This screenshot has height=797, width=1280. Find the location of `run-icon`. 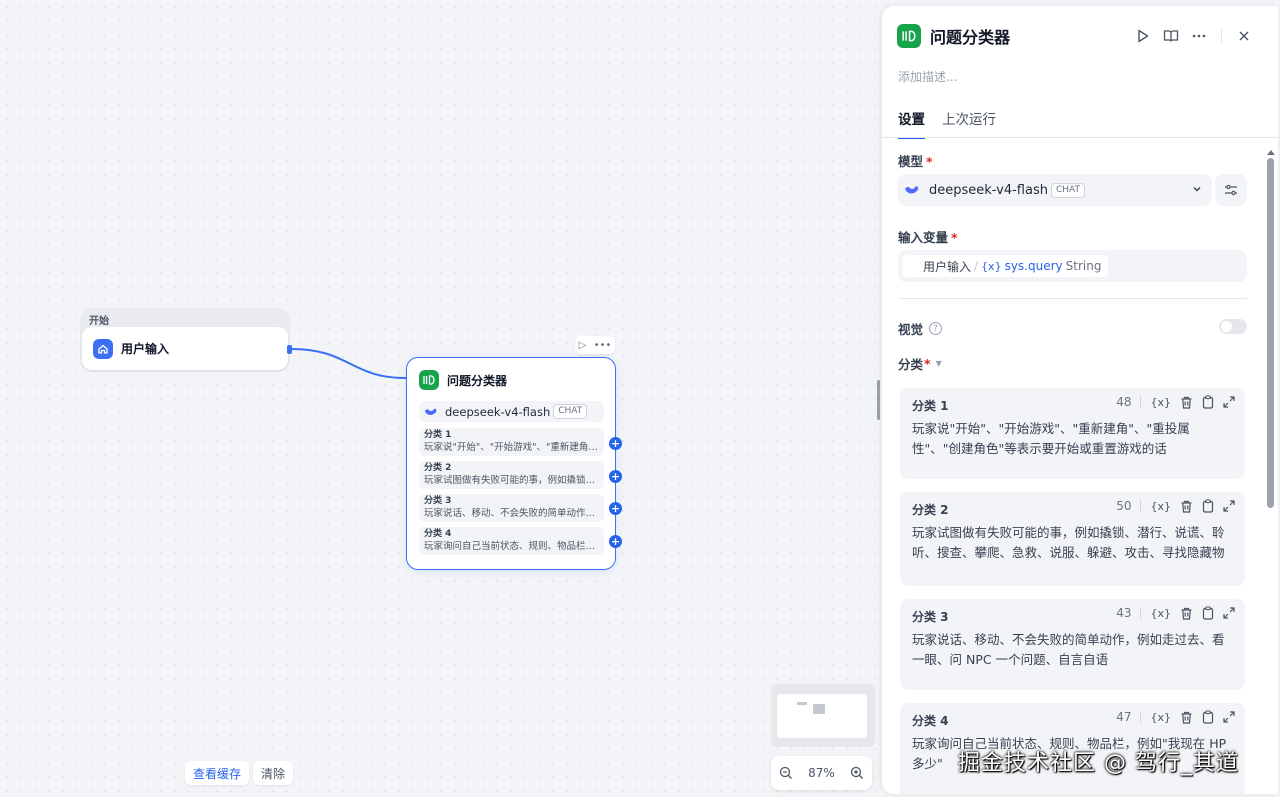

run-icon is located at coordinates (1143, 36).